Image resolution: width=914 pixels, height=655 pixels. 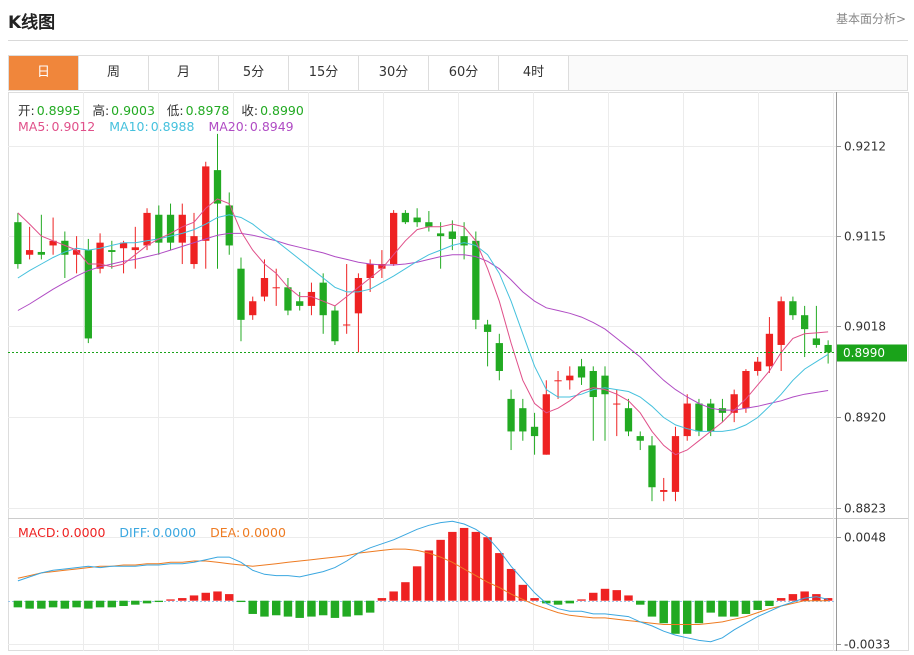 What do you see at coordinates (39, 532) in the screenshot?
I see `macd-label: MACD:` at bounding box center [39, 532].